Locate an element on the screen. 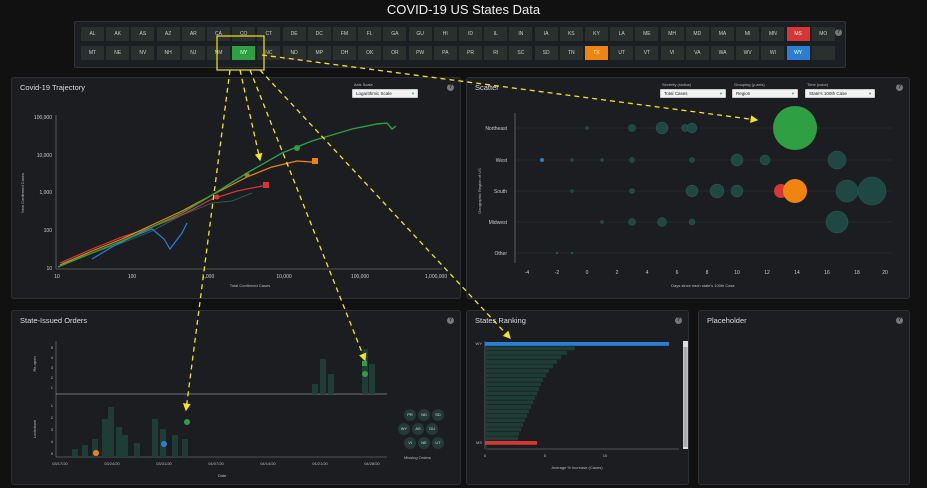  missing-order-wy: WY is located at coordinates (404, 429).